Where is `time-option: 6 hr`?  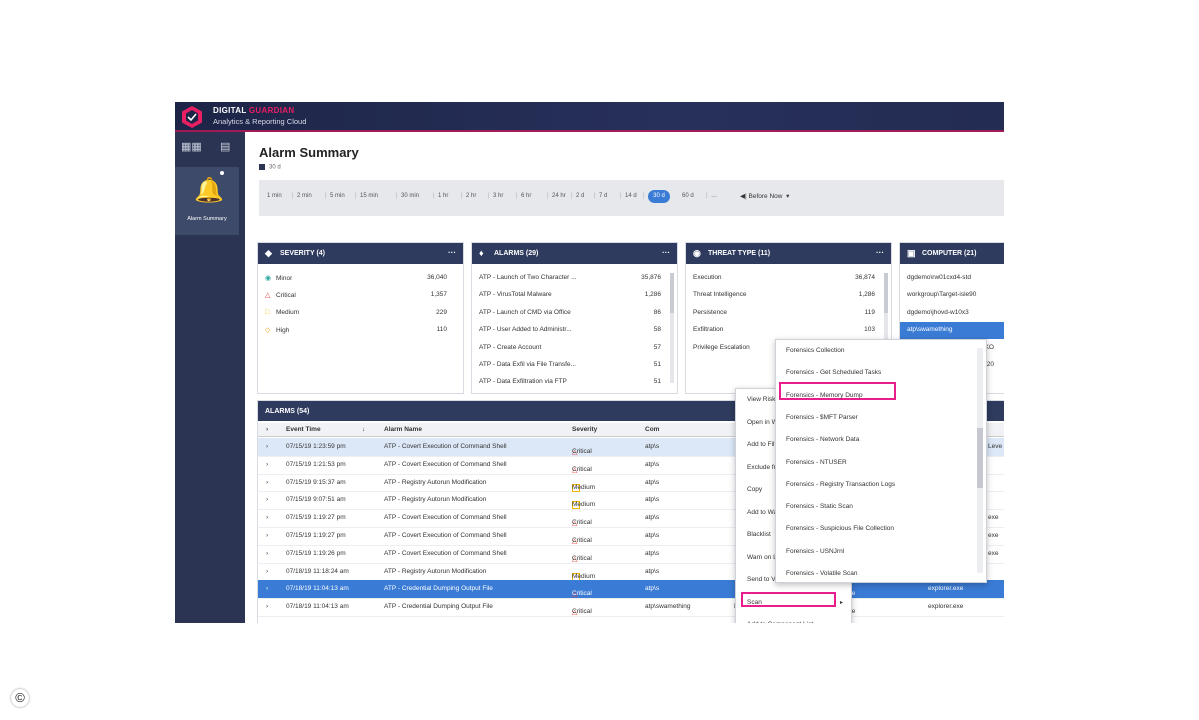 time-option: 6 hr is located at coordinates (526, 196).